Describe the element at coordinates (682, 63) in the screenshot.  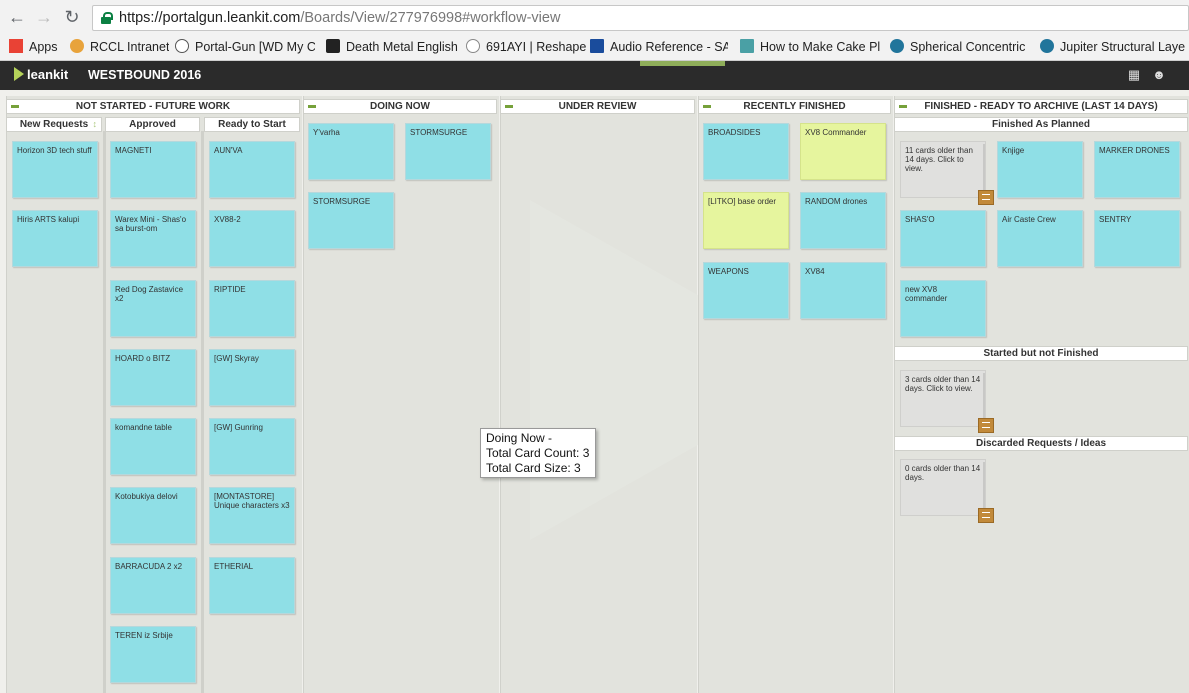
I see `active-view-indicator` at that location.